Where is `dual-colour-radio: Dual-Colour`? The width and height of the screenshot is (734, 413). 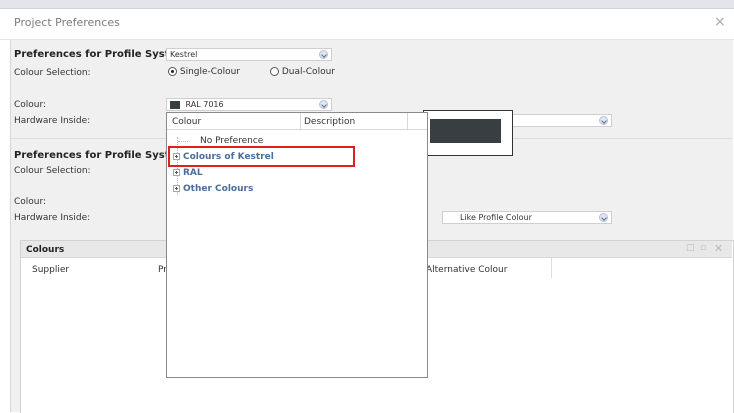
dual-colour-radio: Dual-Colour is located at coordinates (302, 72).